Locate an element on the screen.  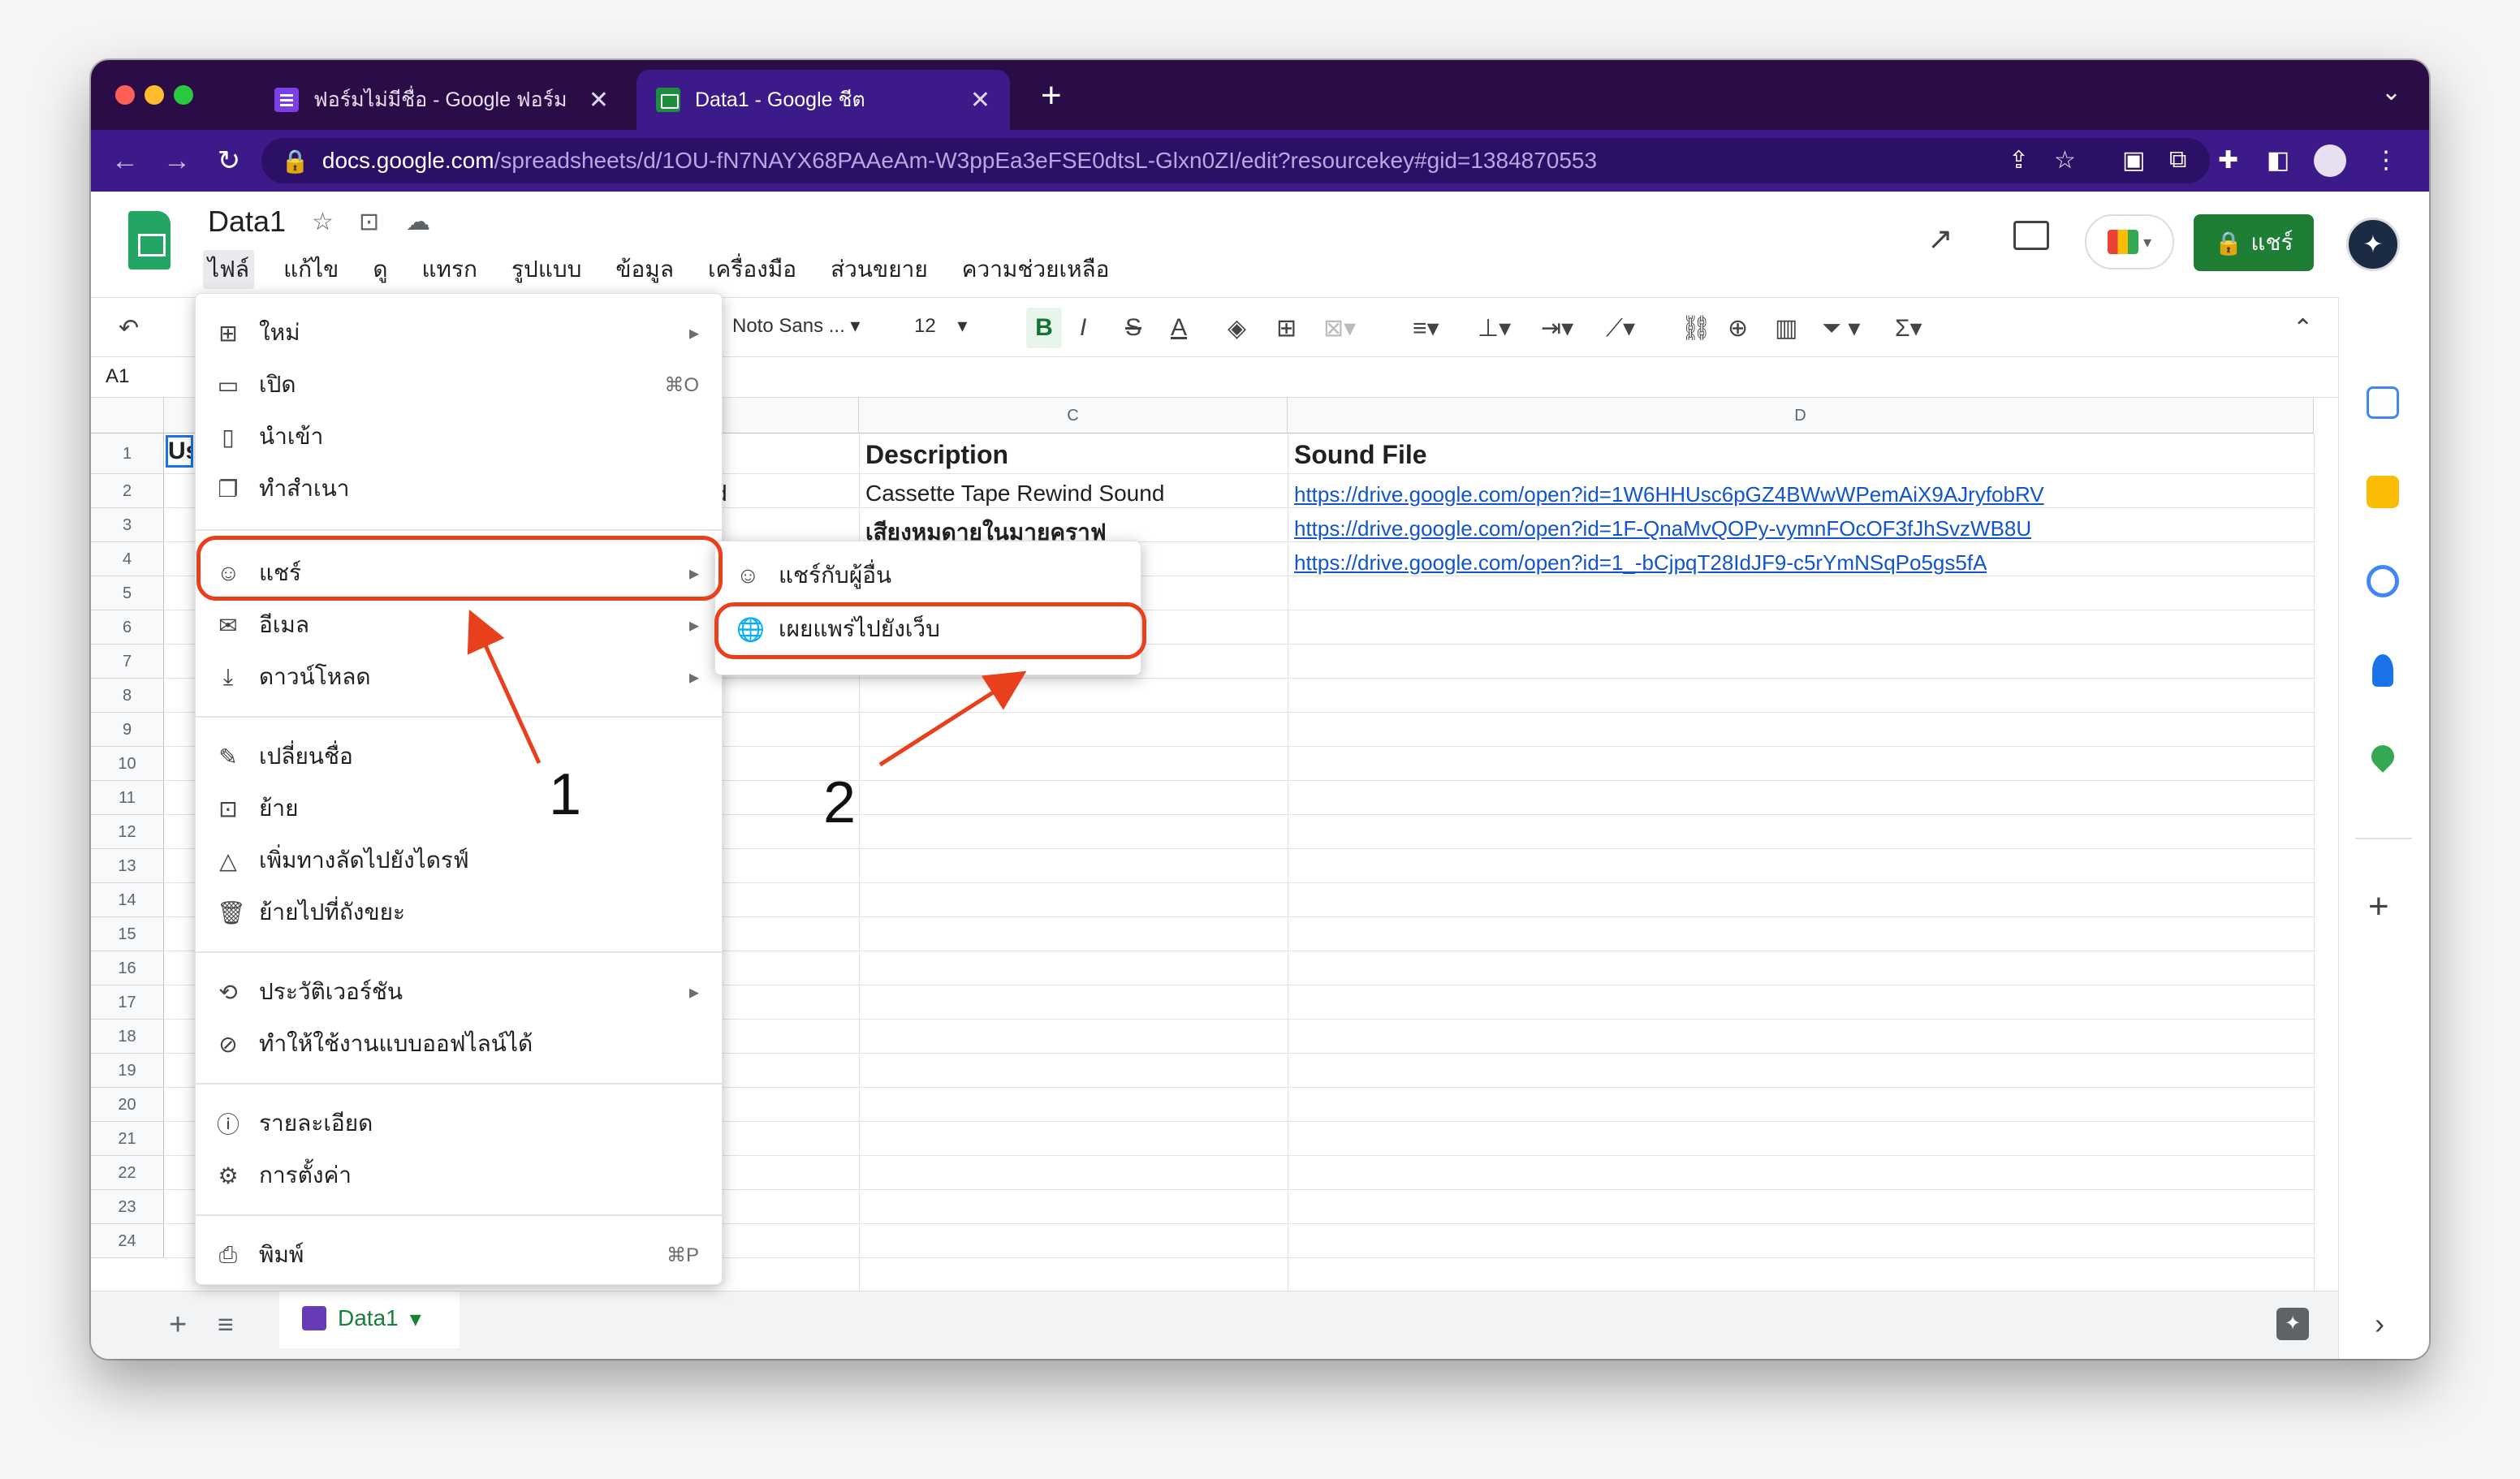
row-header: 13 is located at coordinates (128, 866).